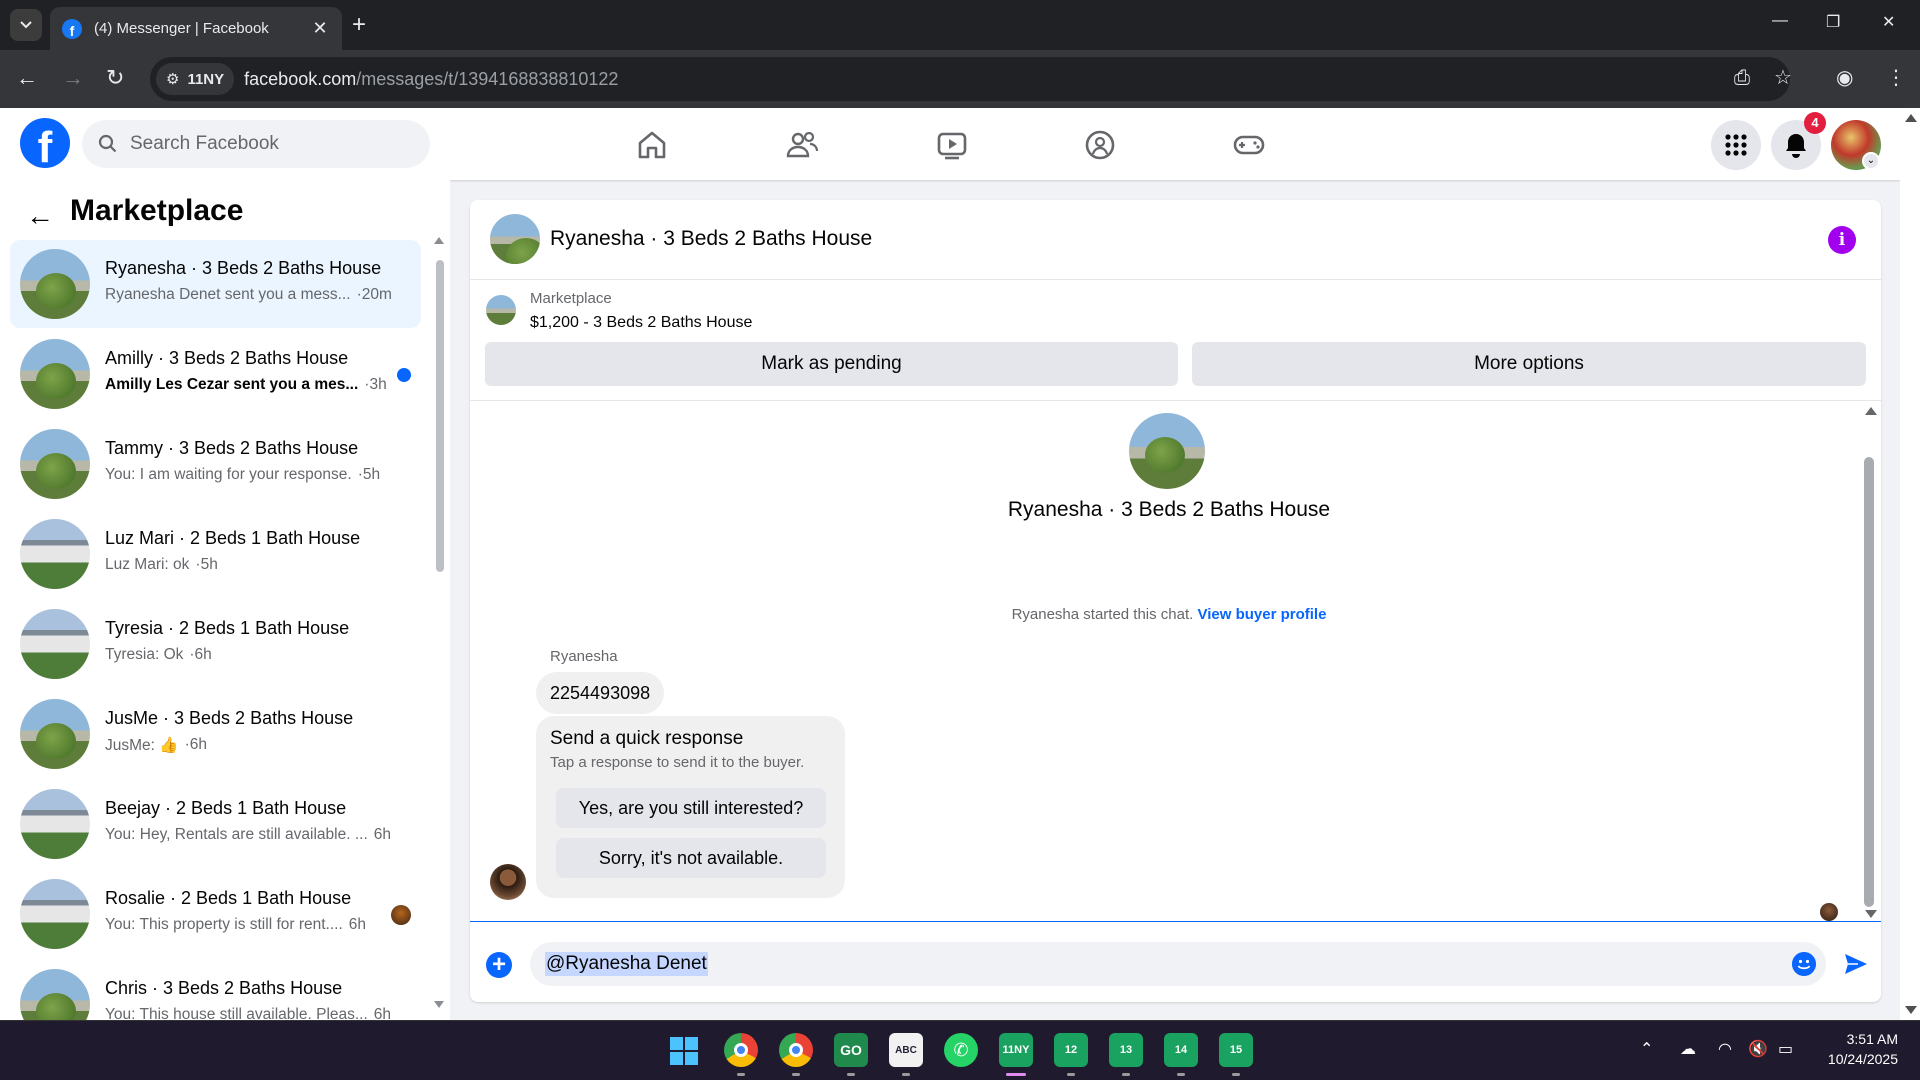 The width and height of the screenshot is (1920, 1080). I want to click on snippet-time: ·3h, so click(375, 384).